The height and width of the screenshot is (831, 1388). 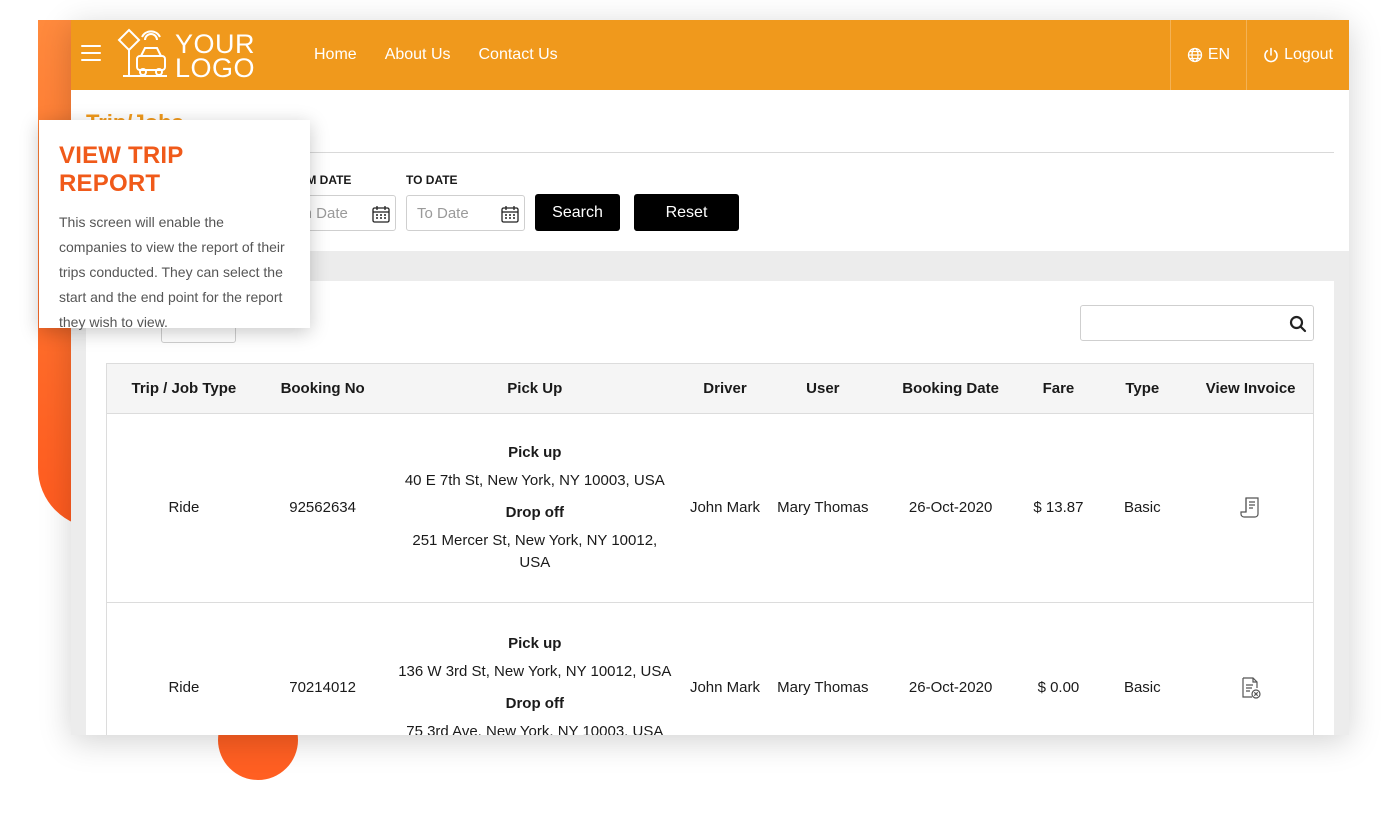 What do you see at coordinates (335, 55) in the screenshot?
I see `nav-home-link: Home` at bounding box center [335, 55].